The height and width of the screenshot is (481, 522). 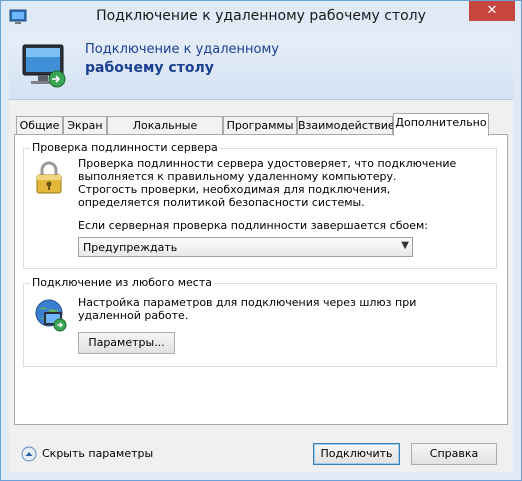 What do you see at coordinates (405, 245) in the screenshot?
I see `chevron-down-icon: ▼` at bounding box center [405, 245].